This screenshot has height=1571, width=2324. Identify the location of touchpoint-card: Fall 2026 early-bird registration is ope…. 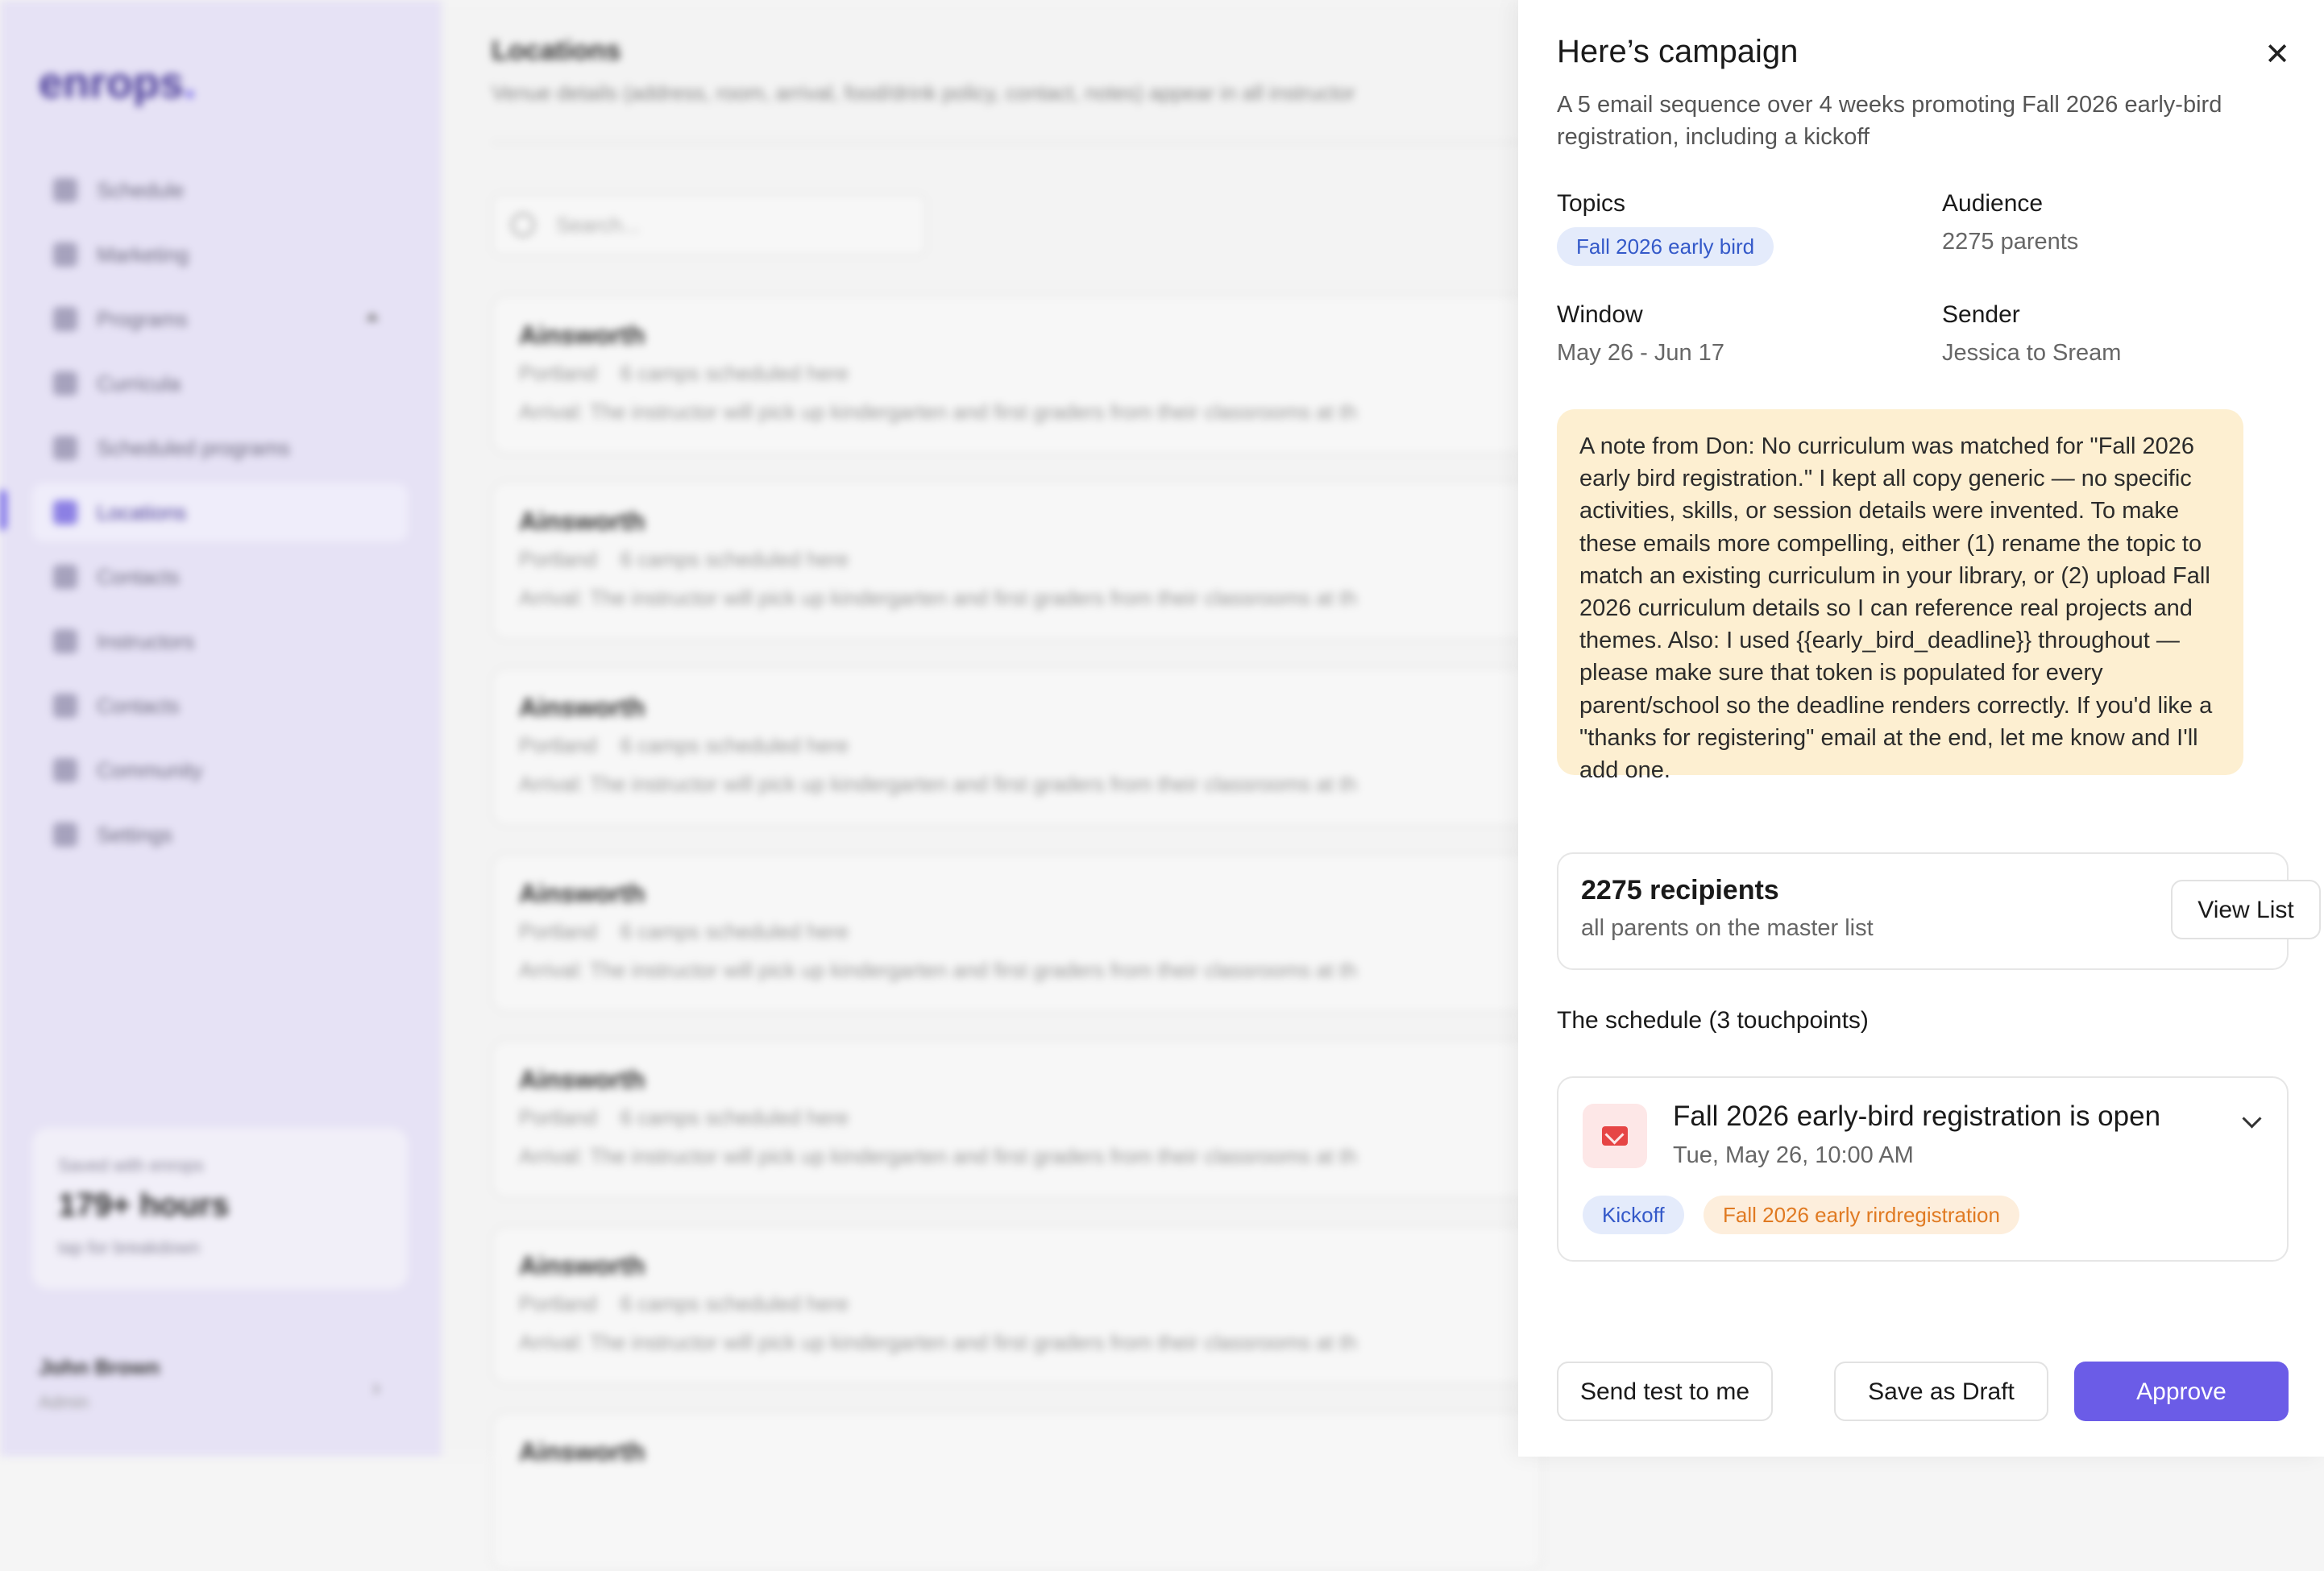
(1923, 1169).